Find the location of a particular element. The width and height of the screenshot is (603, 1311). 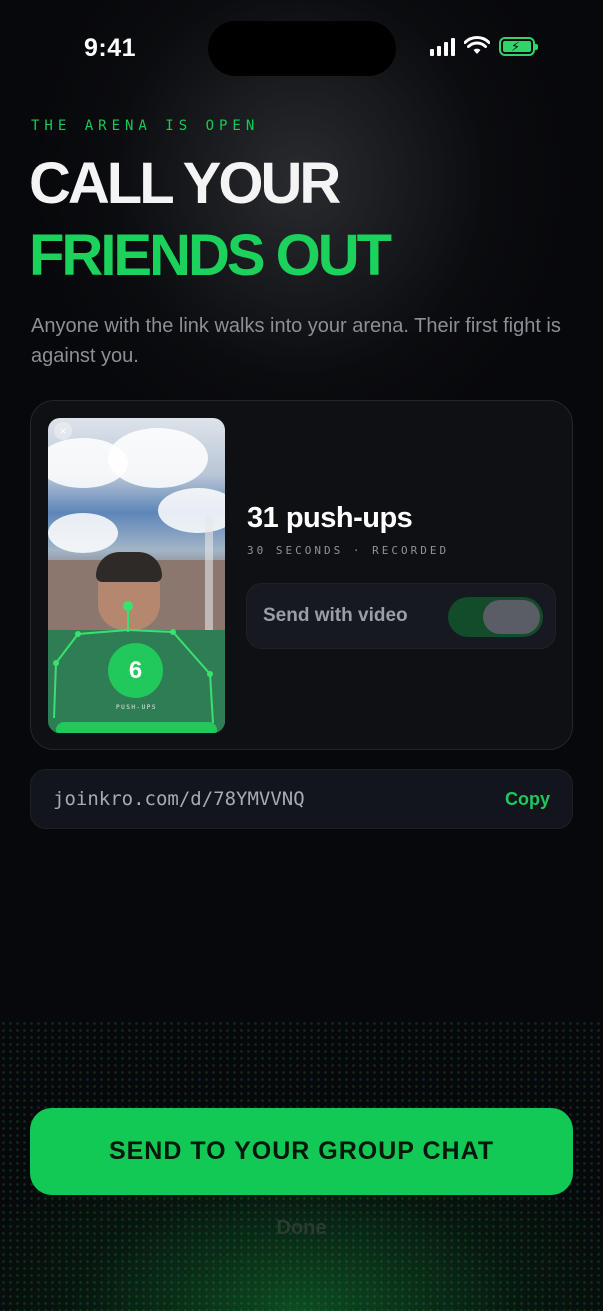

cellular-signal-icon is located at coordinates (442, 46).